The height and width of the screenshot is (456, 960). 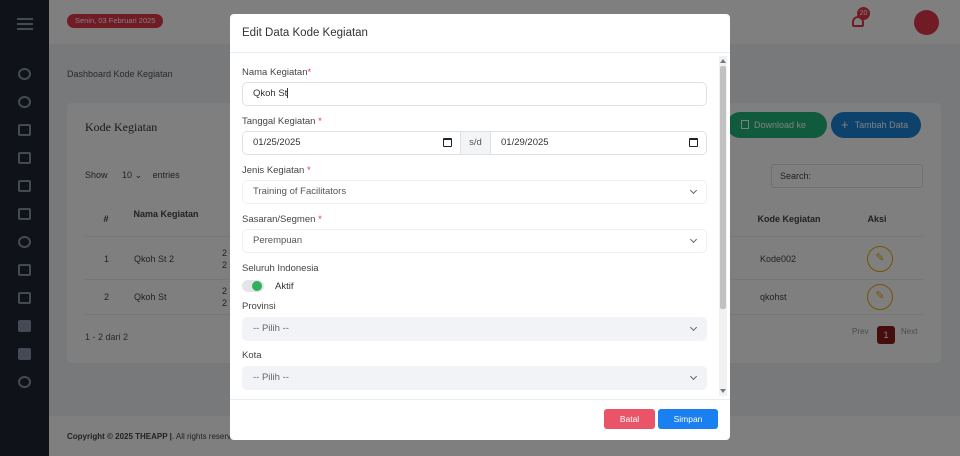 What do you see at coordinates (688, 419) in the screenshot?
I see `save-button: Simpan` at bounding box center [688, 419].